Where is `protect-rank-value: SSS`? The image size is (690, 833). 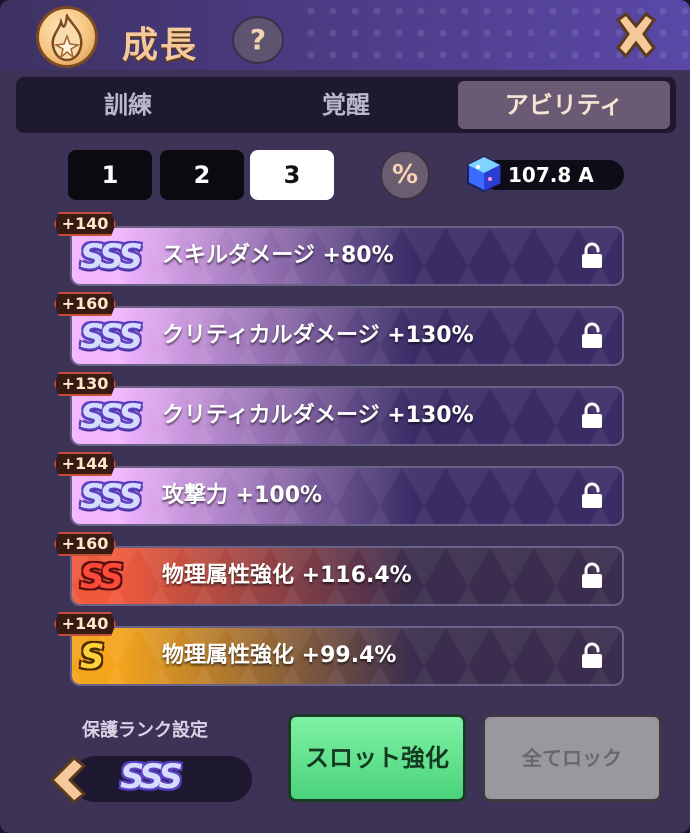
protect-rank-value: SSS is located at coordinates (151, 777).